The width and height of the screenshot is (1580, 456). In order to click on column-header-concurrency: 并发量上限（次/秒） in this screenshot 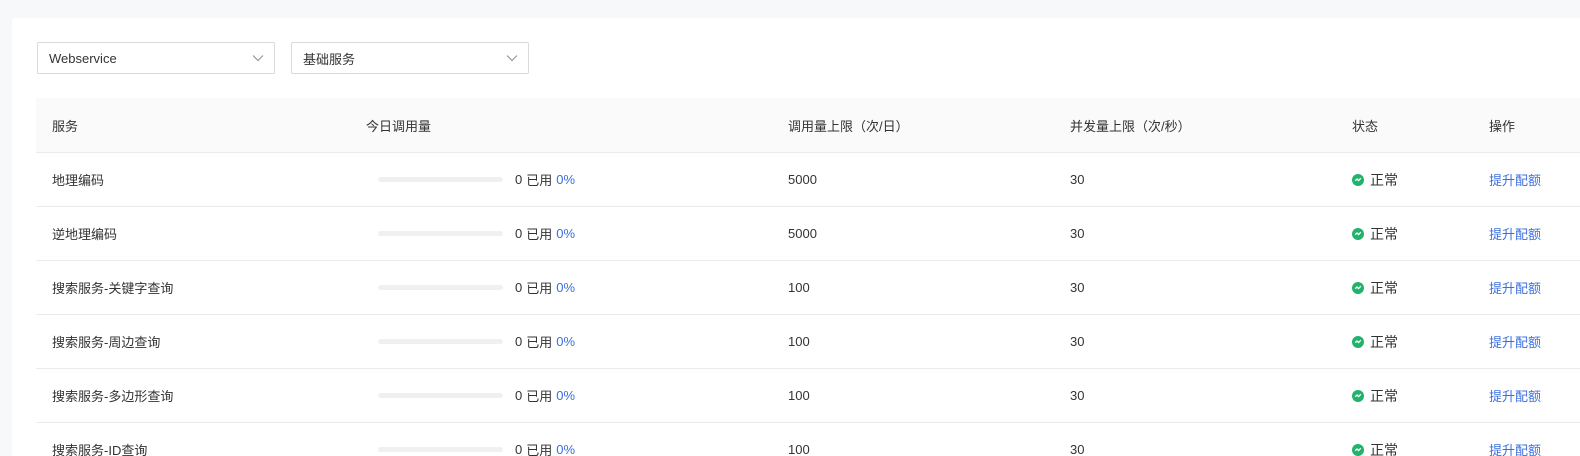, I will do `click(1130, 126)`.